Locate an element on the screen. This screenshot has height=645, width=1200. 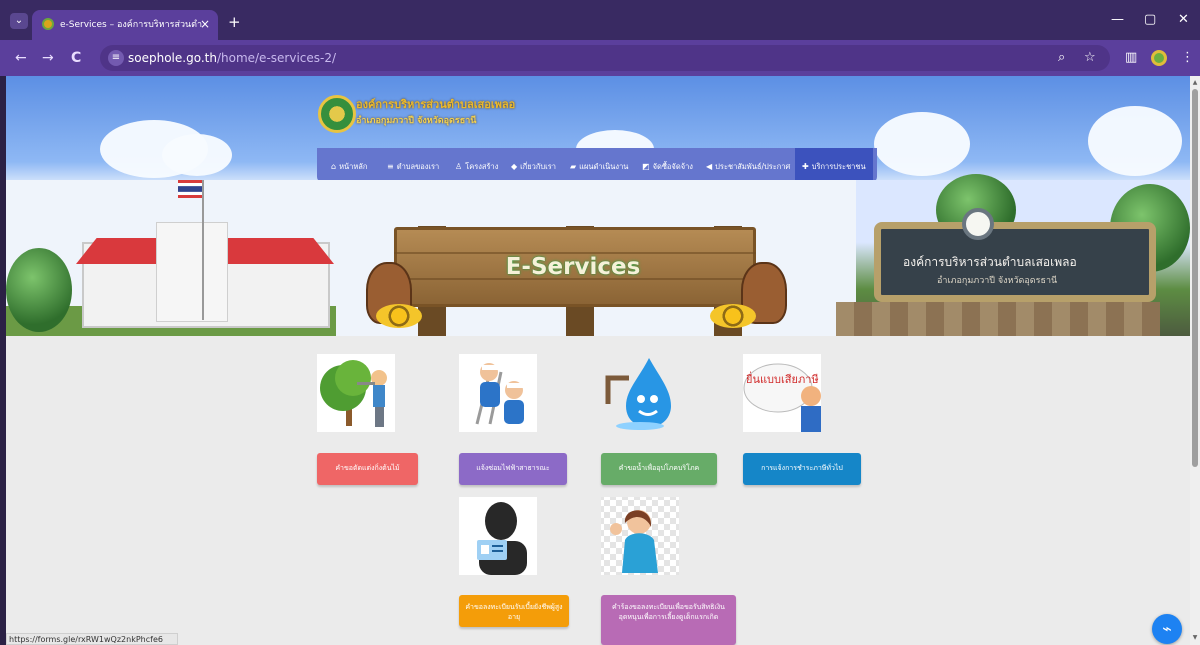
nav-home-label: หน้าหลัก is located at coordinates (353, 166).